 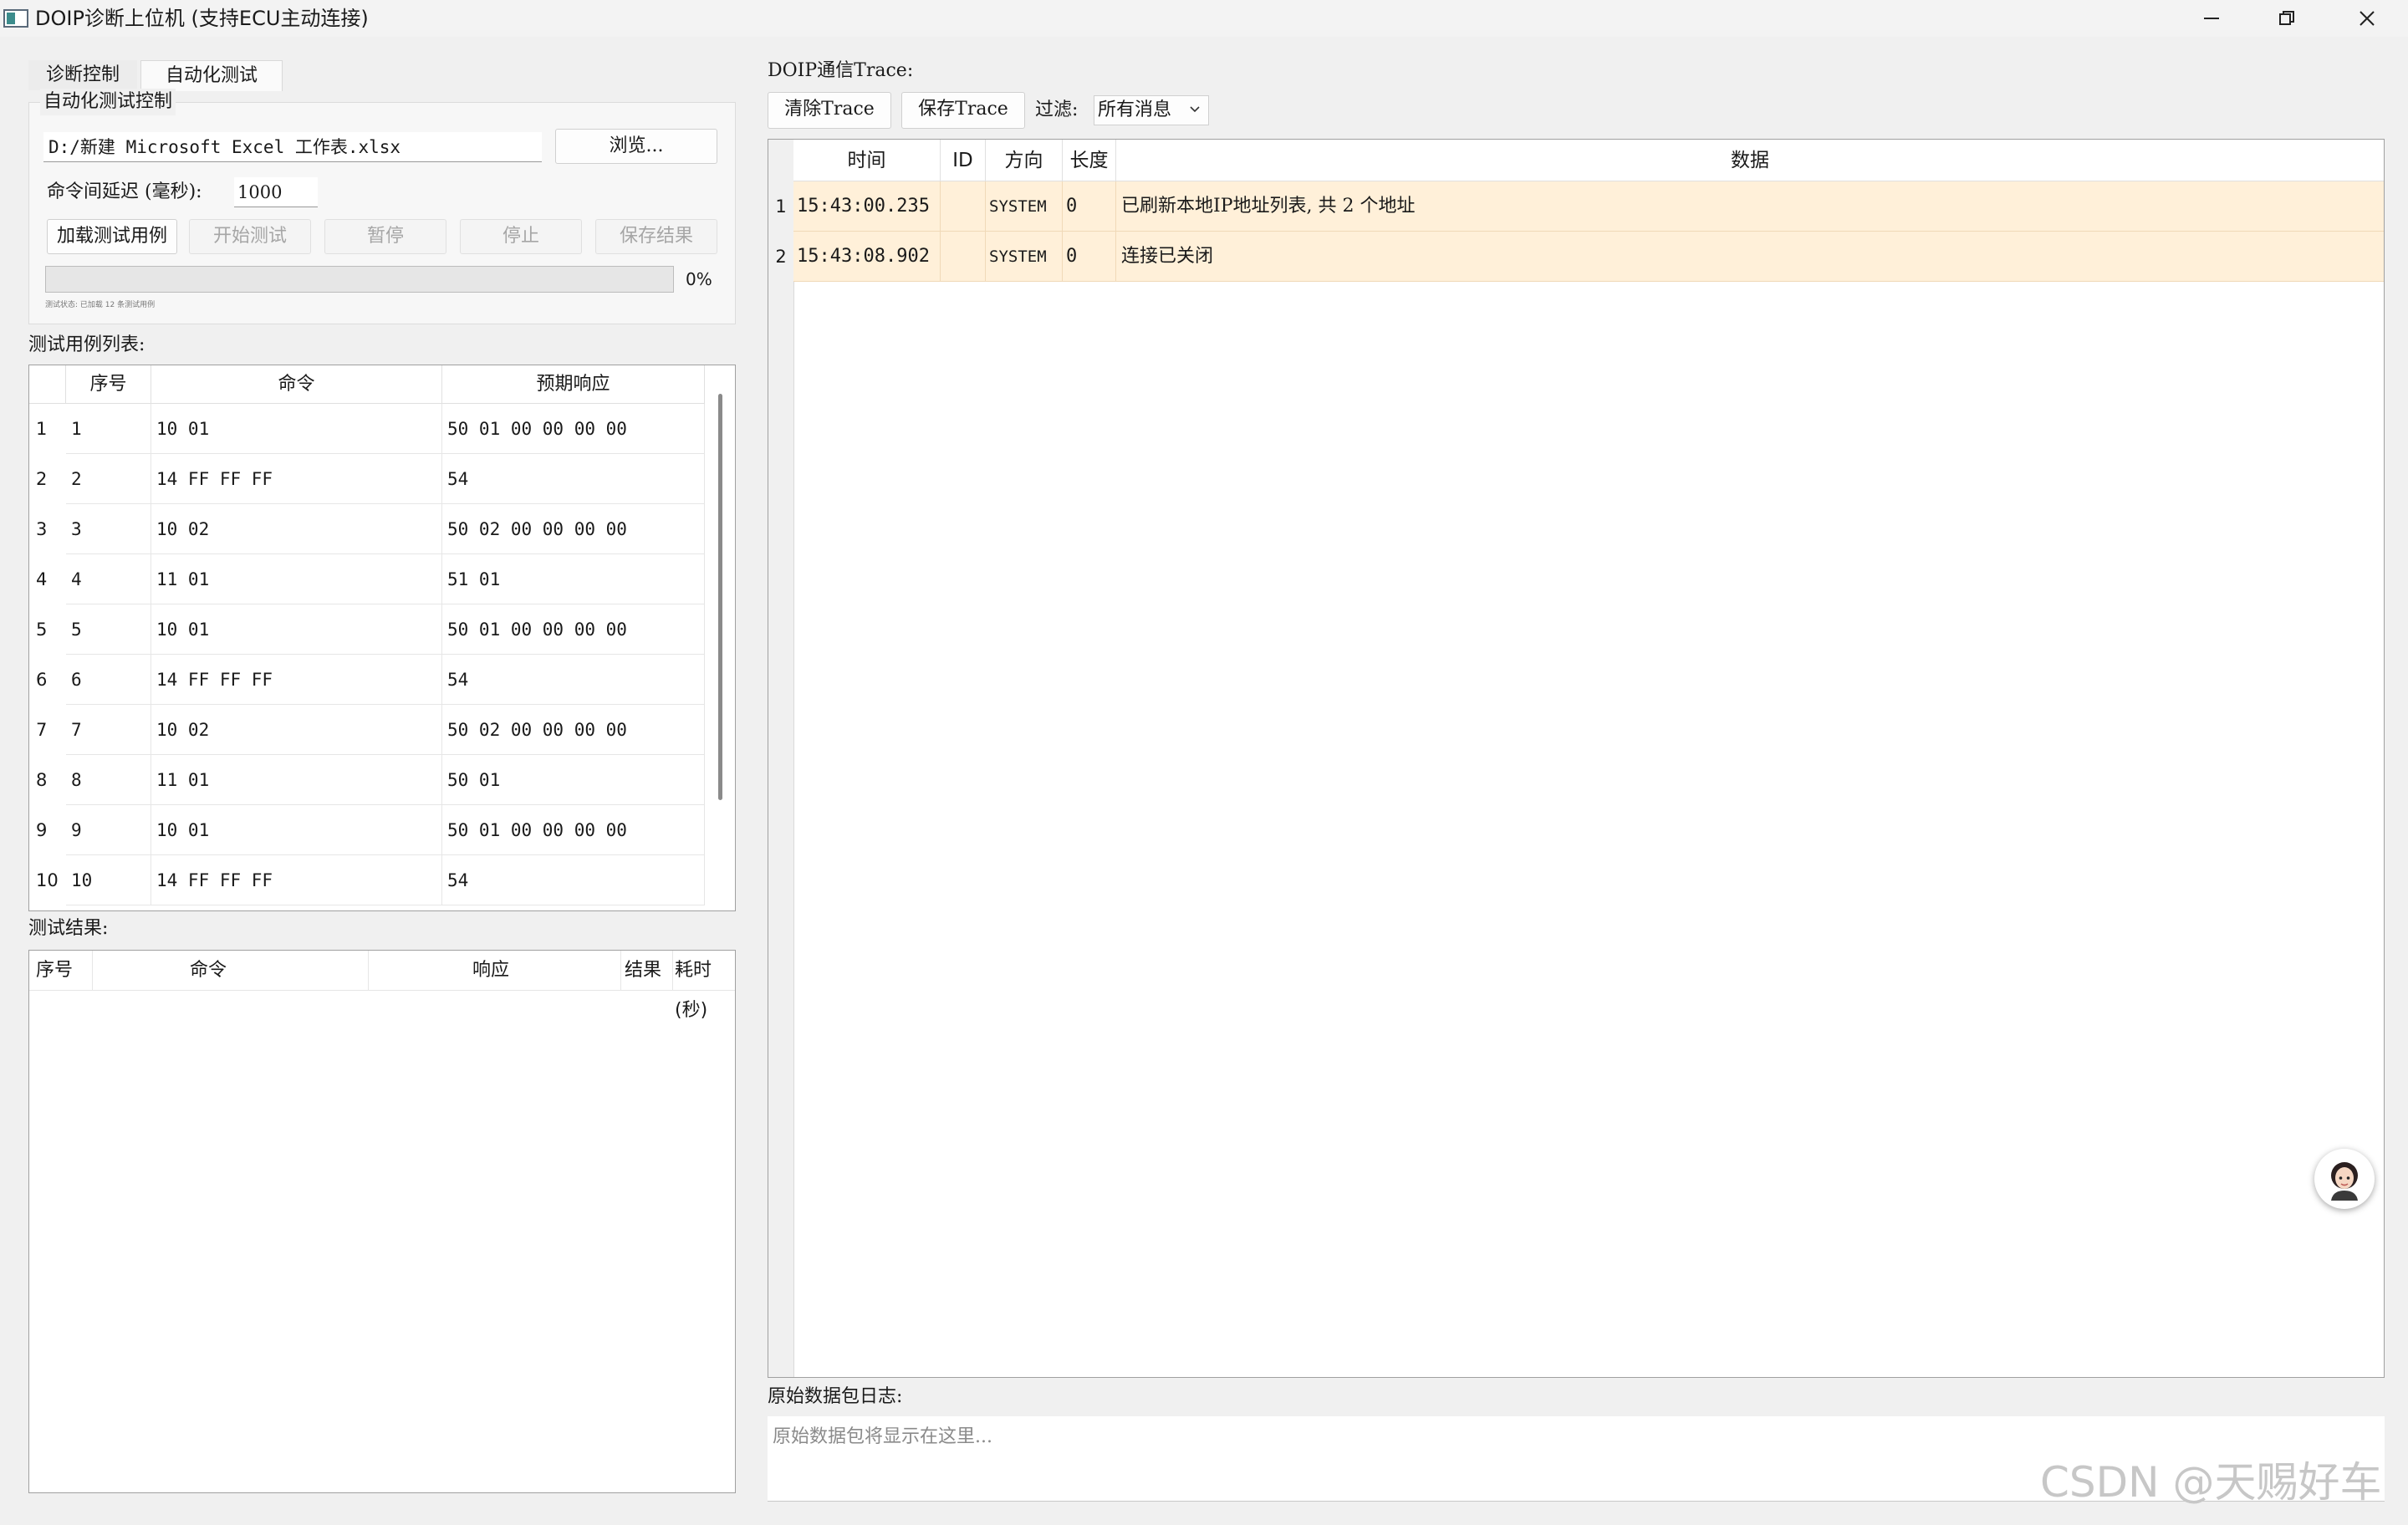 I want to click on case-seq: 1, so click(x=108, y=429).